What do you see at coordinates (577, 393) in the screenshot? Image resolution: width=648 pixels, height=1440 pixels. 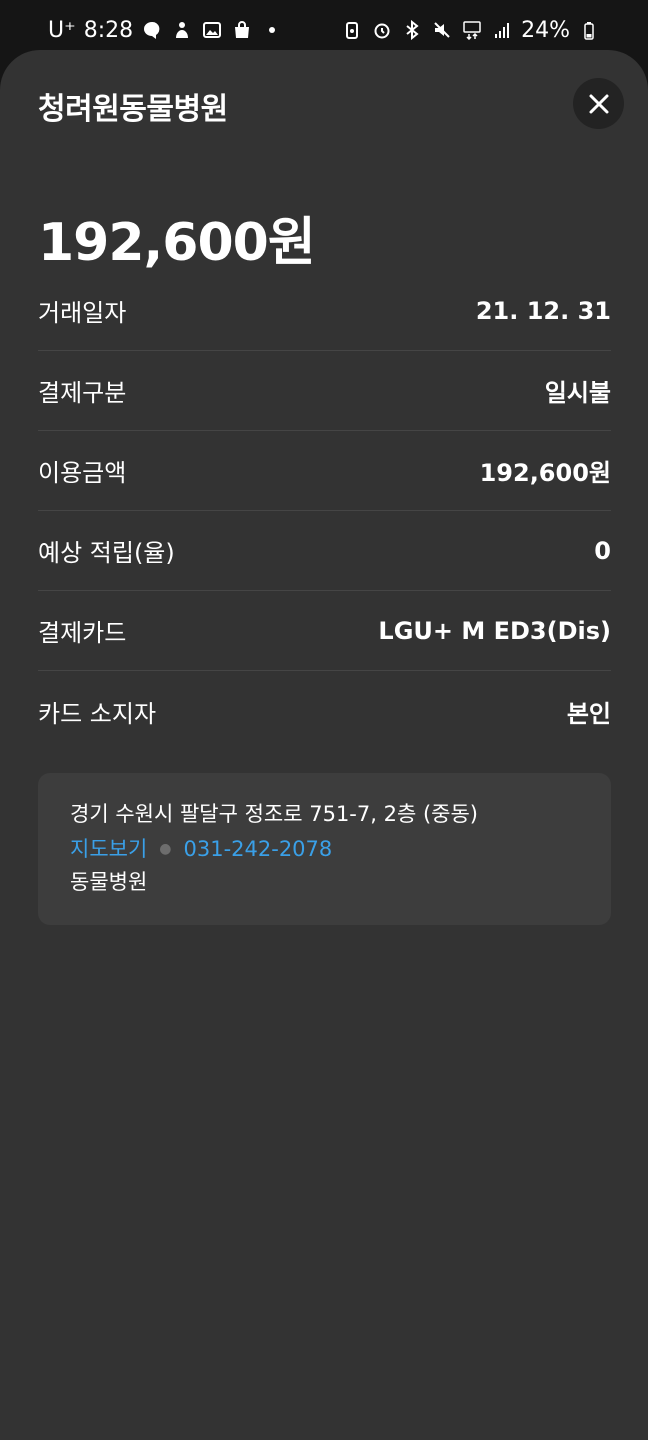 I see `detail-value: 일시불` at bounding box center [577, 393].